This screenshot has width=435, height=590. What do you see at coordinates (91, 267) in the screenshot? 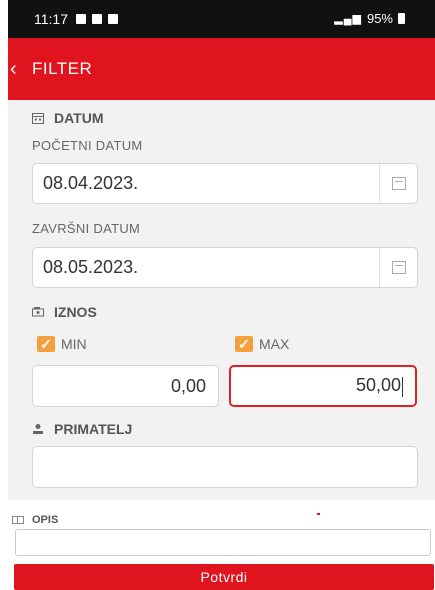
I see `end-date-value: 08.05.2023.` at bounding box center [91, 267].